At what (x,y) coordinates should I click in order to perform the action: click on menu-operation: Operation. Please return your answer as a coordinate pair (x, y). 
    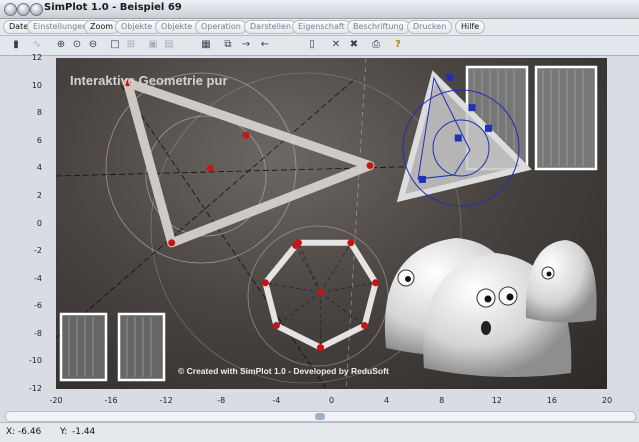
    Looking at the image, I should click on (221, 27).